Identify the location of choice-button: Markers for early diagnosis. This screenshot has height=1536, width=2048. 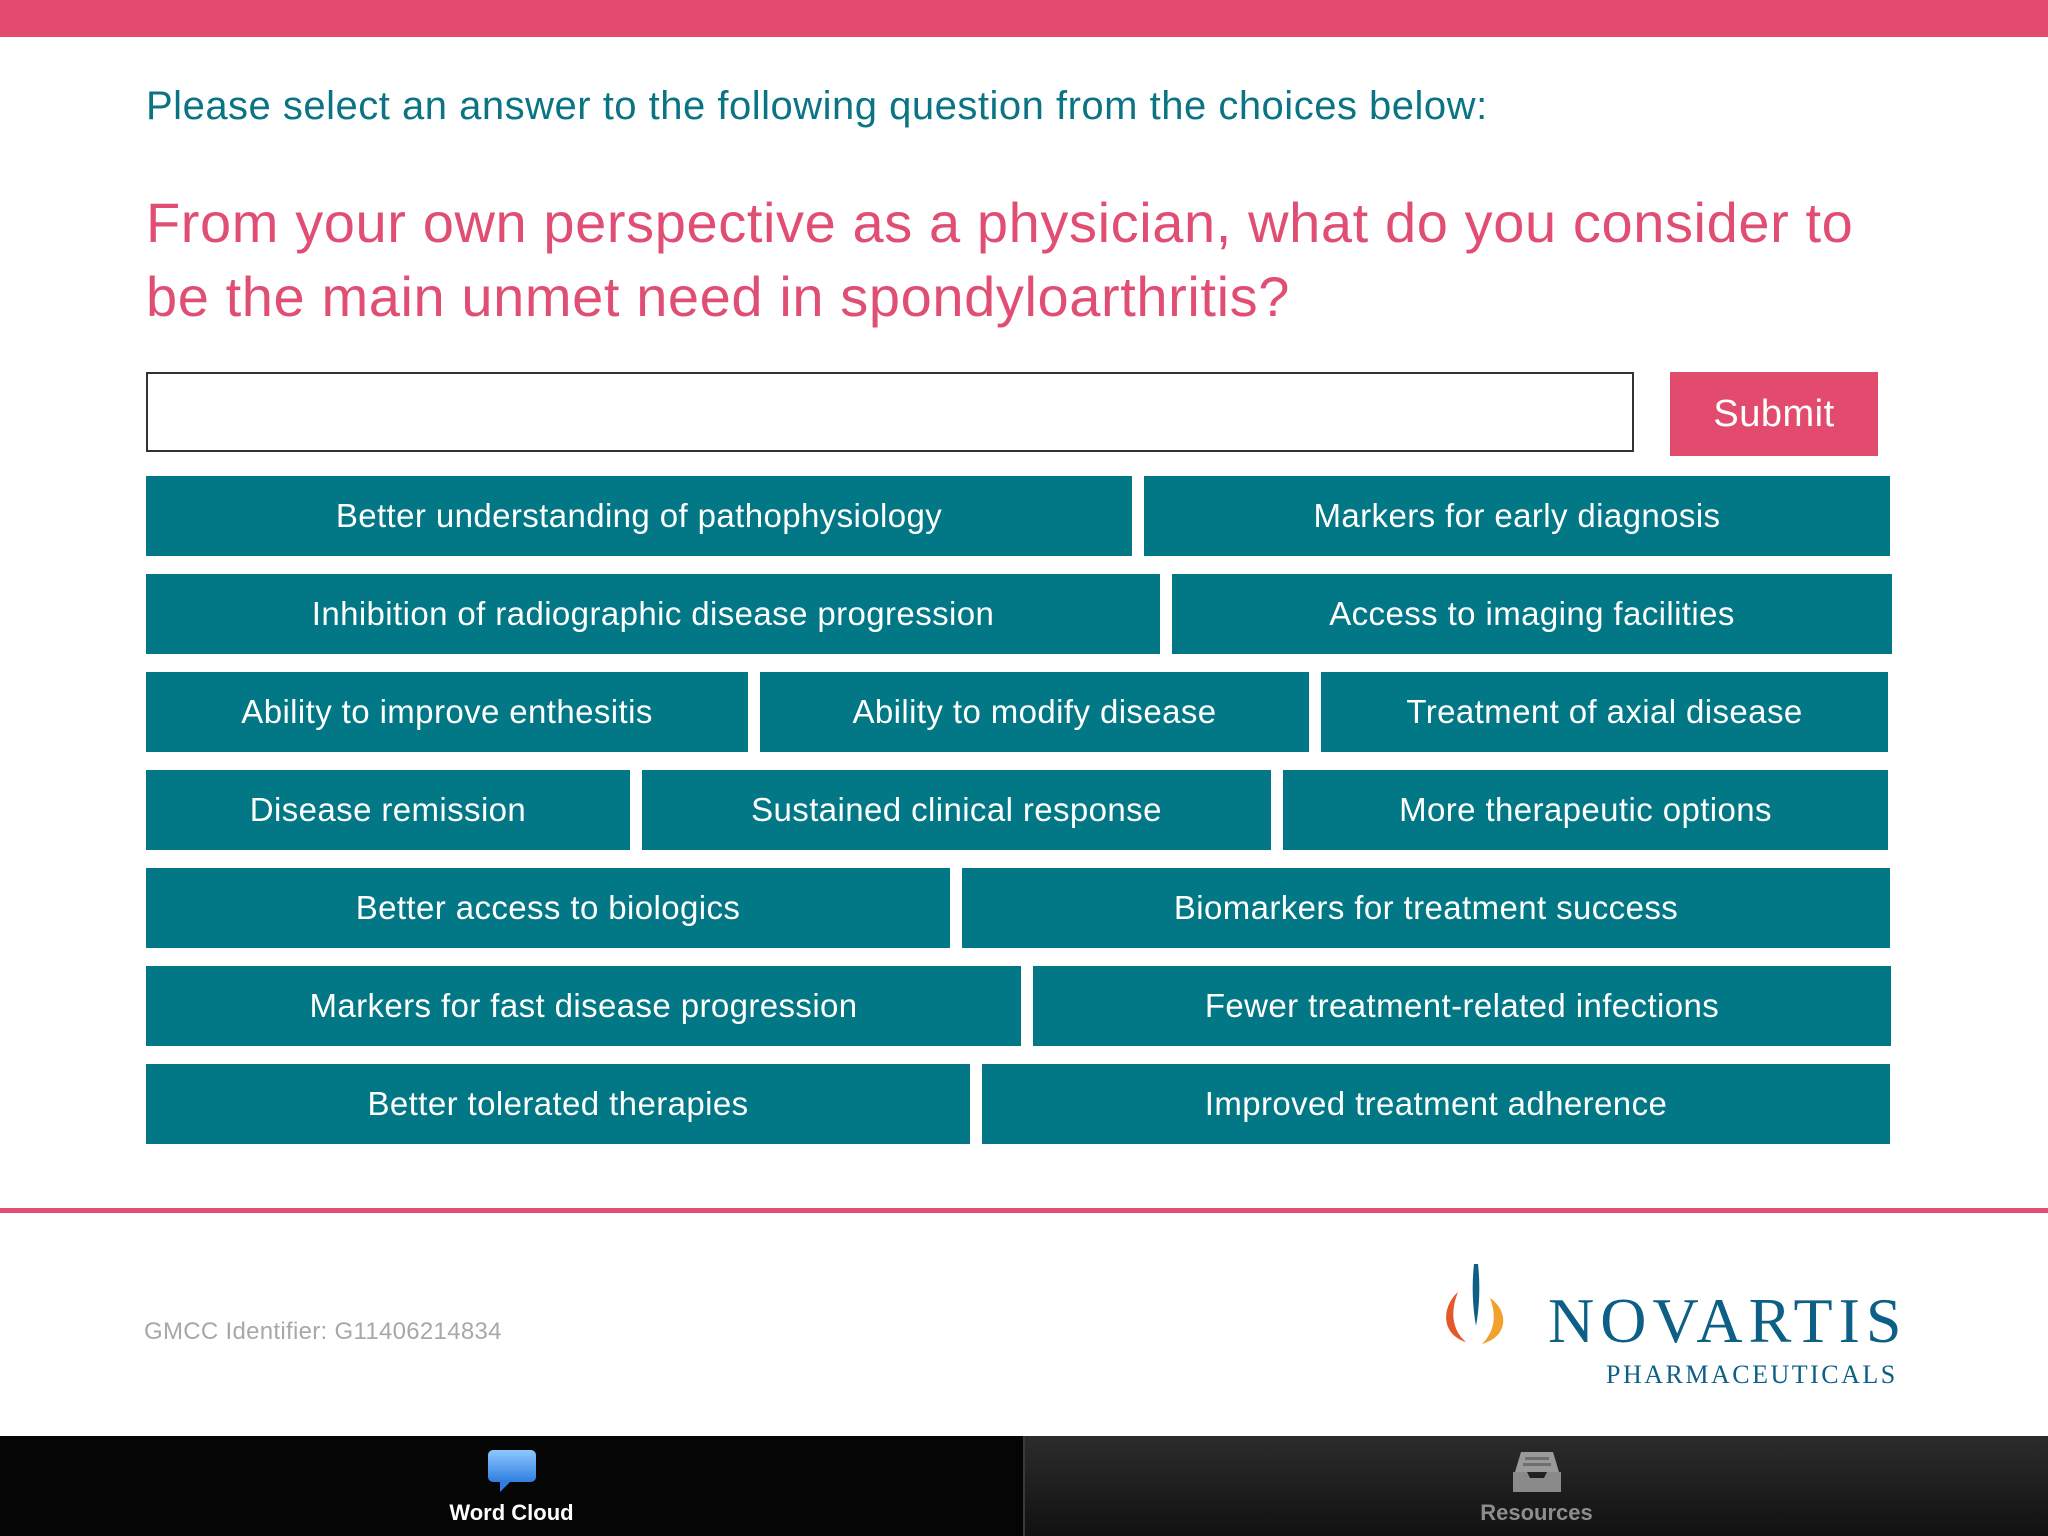
(1517, 516).